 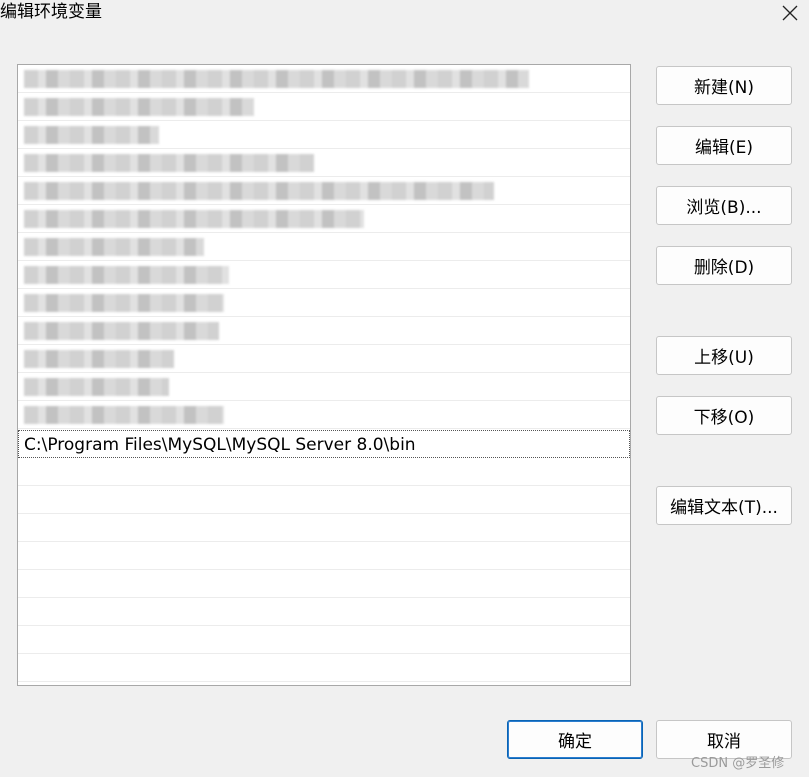 What do you see at coordinates (724, 415) in the screenshot?
I see `move-down-button: 下移(O)` at bounding box center [724, 415].